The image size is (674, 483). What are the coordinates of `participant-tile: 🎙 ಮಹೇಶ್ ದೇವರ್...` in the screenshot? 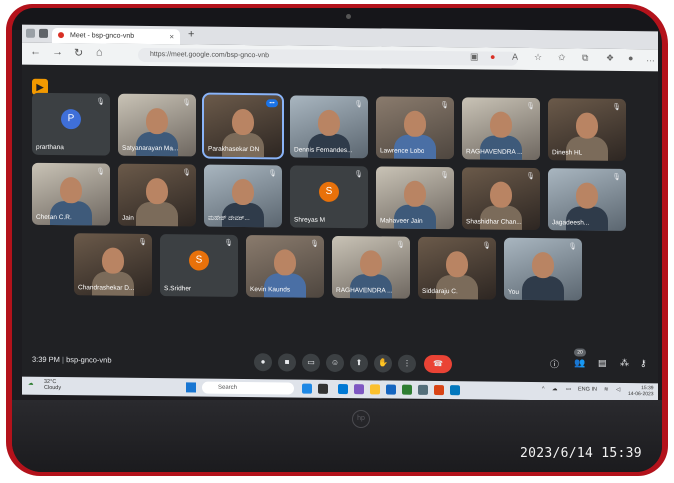 It's located at (243, 196).